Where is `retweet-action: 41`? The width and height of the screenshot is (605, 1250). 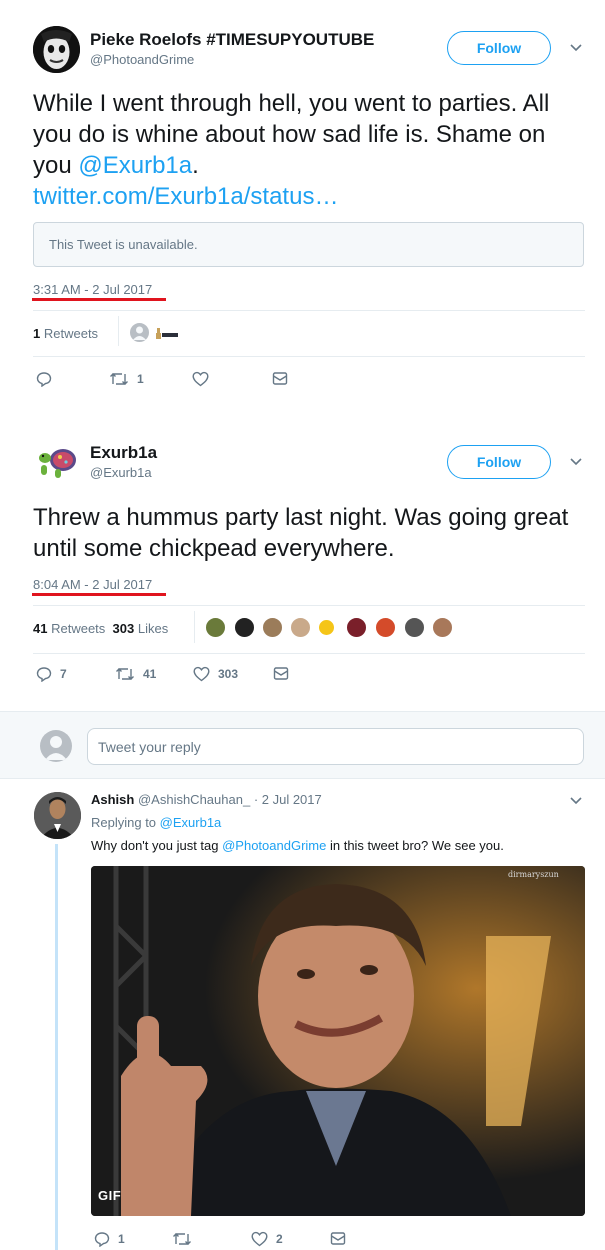
retweet-action: 41 is located at coordinates (135, 674).